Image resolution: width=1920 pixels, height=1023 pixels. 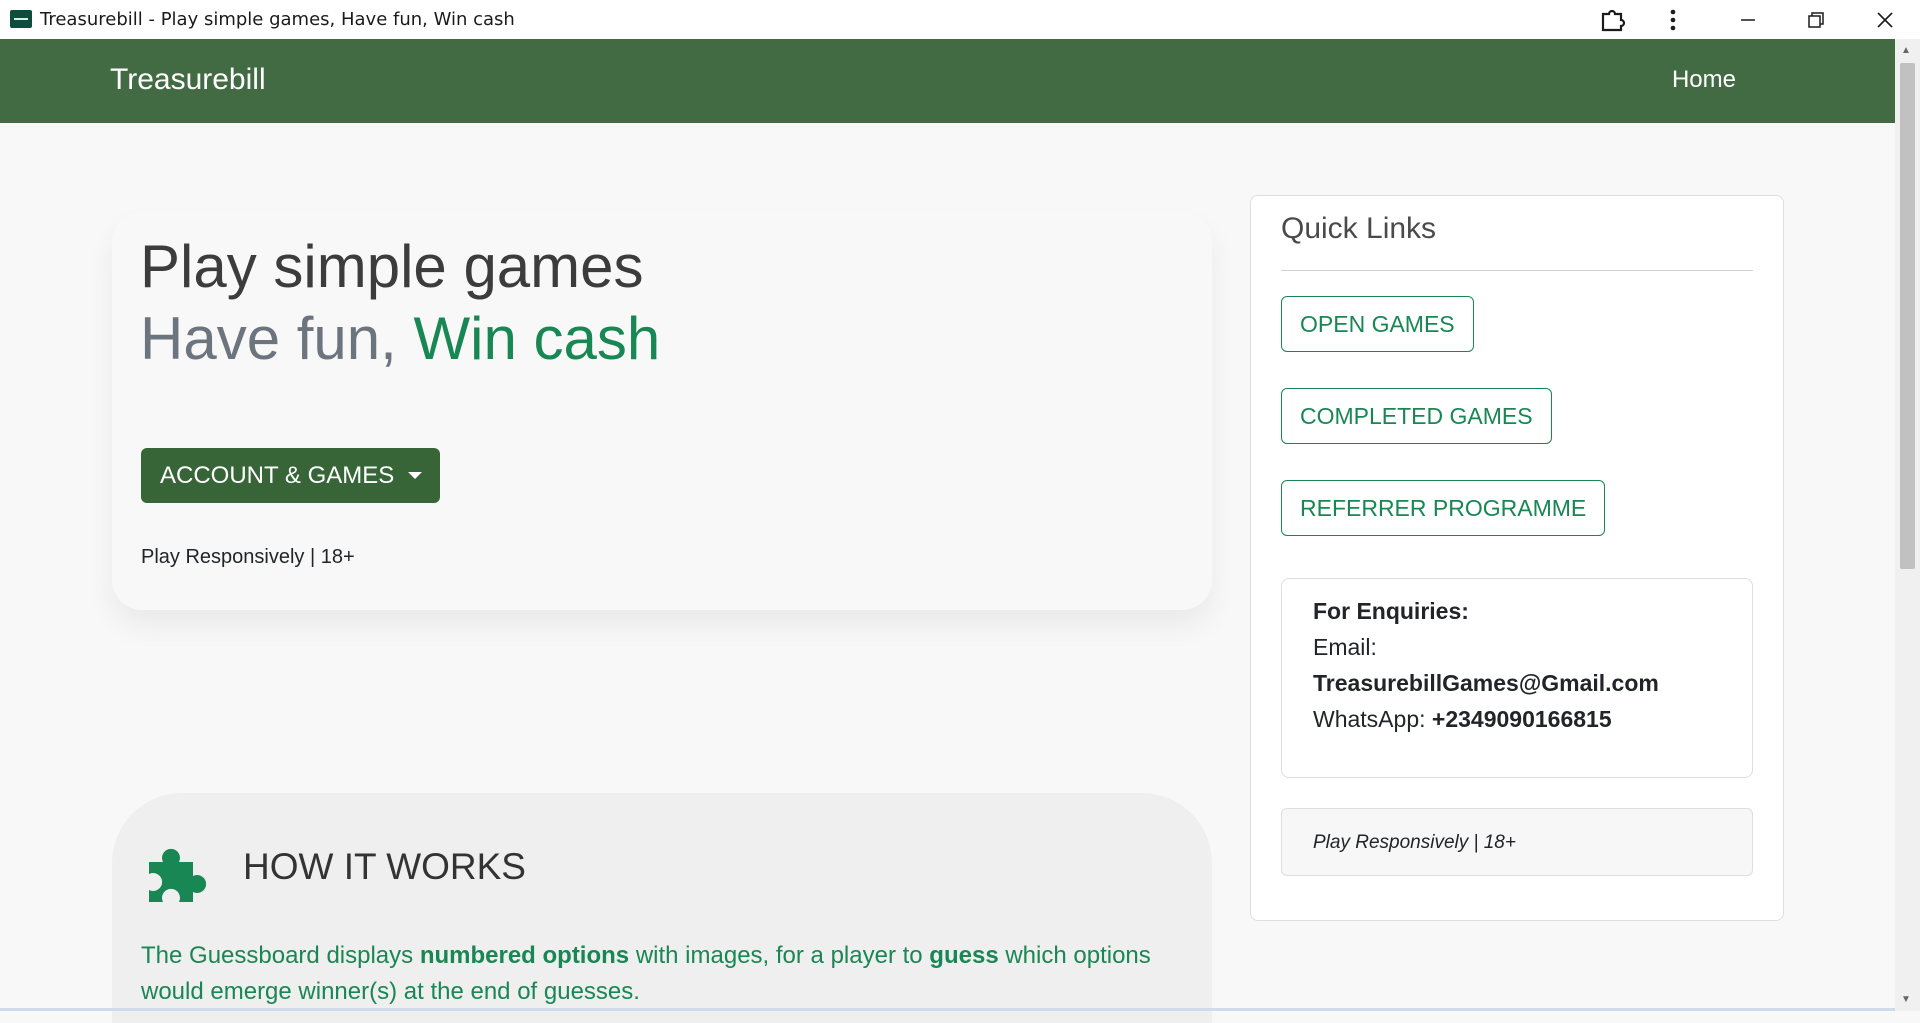 I want to click on referrer-programme-button: REFERRER PROGRAMME, so click(x=1443, y=508).